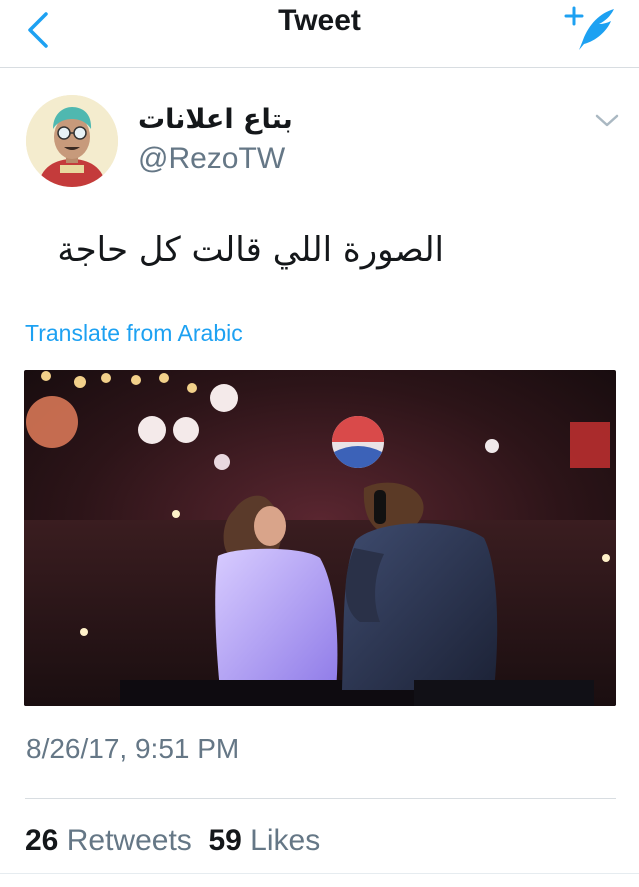 Image resolution: width=639 pixels, height=887 pixels. Describe the element at coordinates (134, 333) in the screenshot. I see `translate-link: Translate from Arabic` at that location.